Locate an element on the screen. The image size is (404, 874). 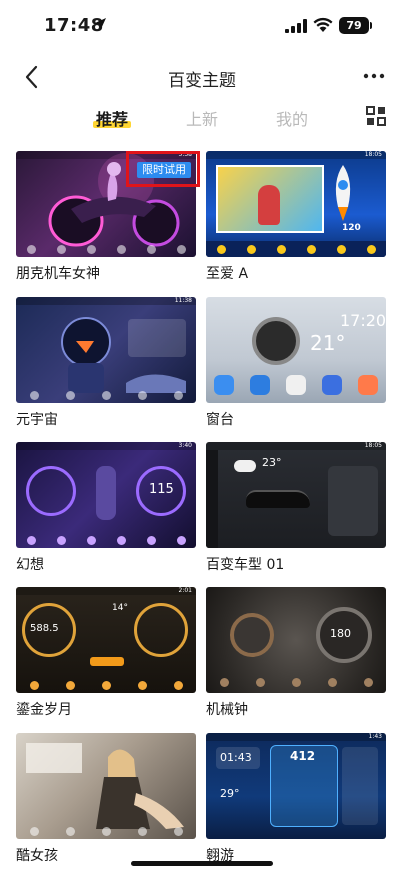
rocket-icon is located at coordinates (343, 193).